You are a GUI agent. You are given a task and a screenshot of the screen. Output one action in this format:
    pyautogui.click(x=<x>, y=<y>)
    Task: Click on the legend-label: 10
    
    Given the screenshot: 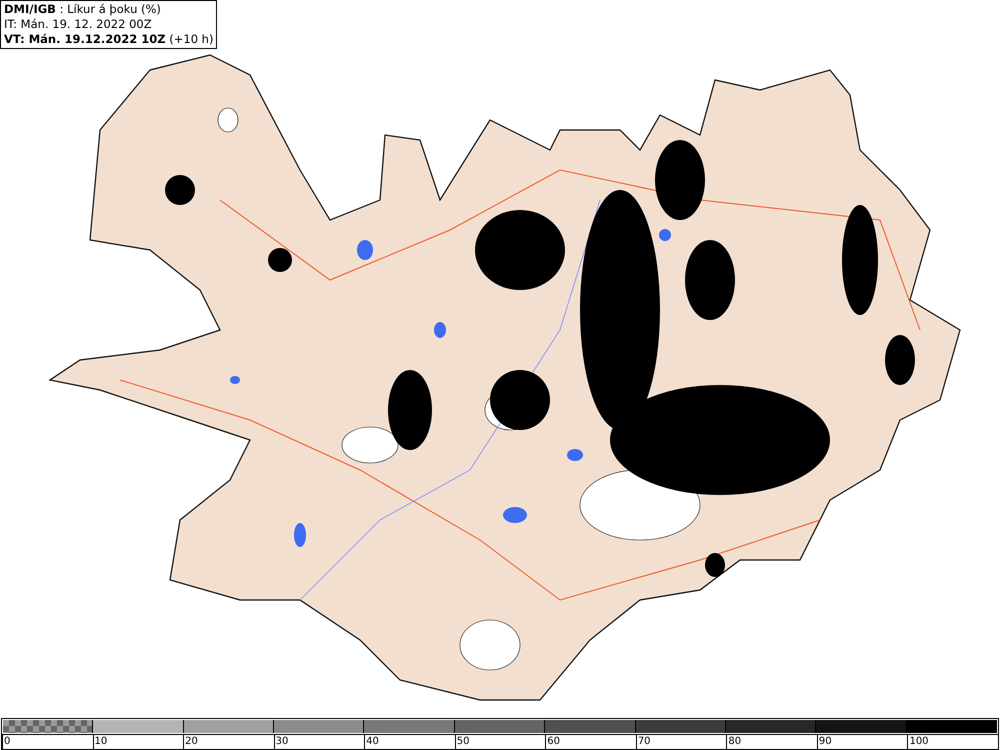 What is the action you would take?
    pyautogui.click(x=100, y=742)
    